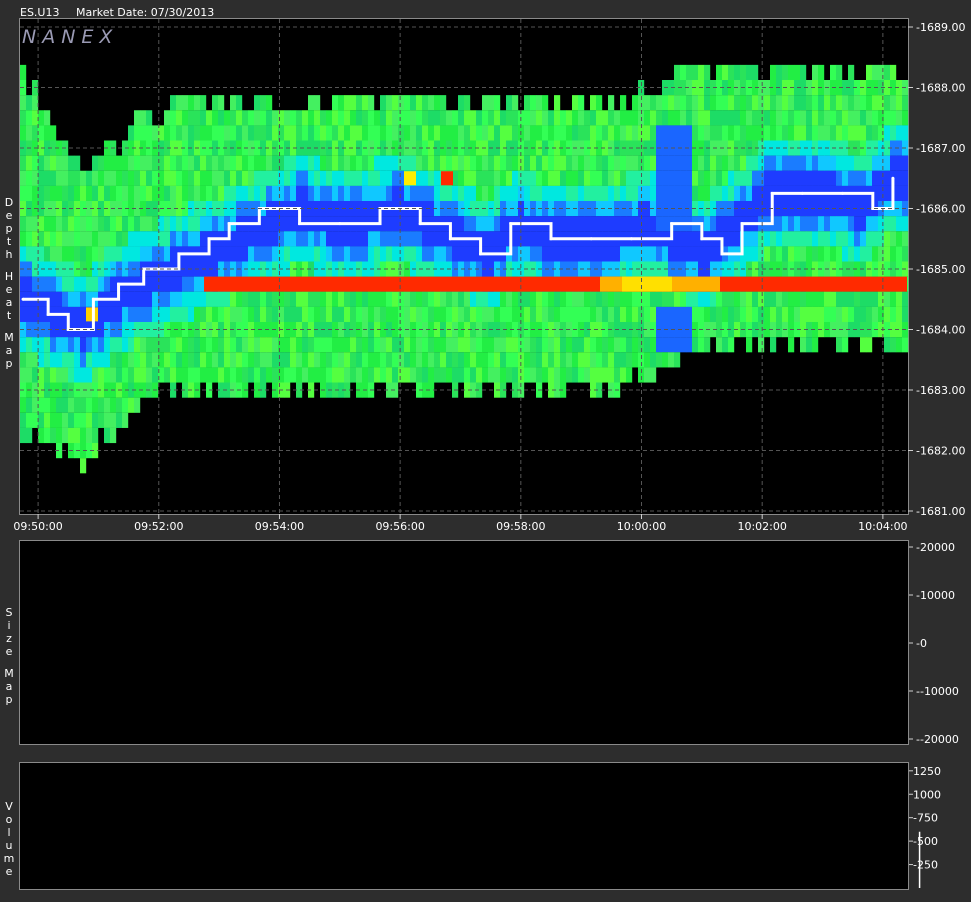  What do you see at coordinates (940, 269) in the screenshot?
I see `y-tick-label: -1685.00` at bounding box center [940, 269].